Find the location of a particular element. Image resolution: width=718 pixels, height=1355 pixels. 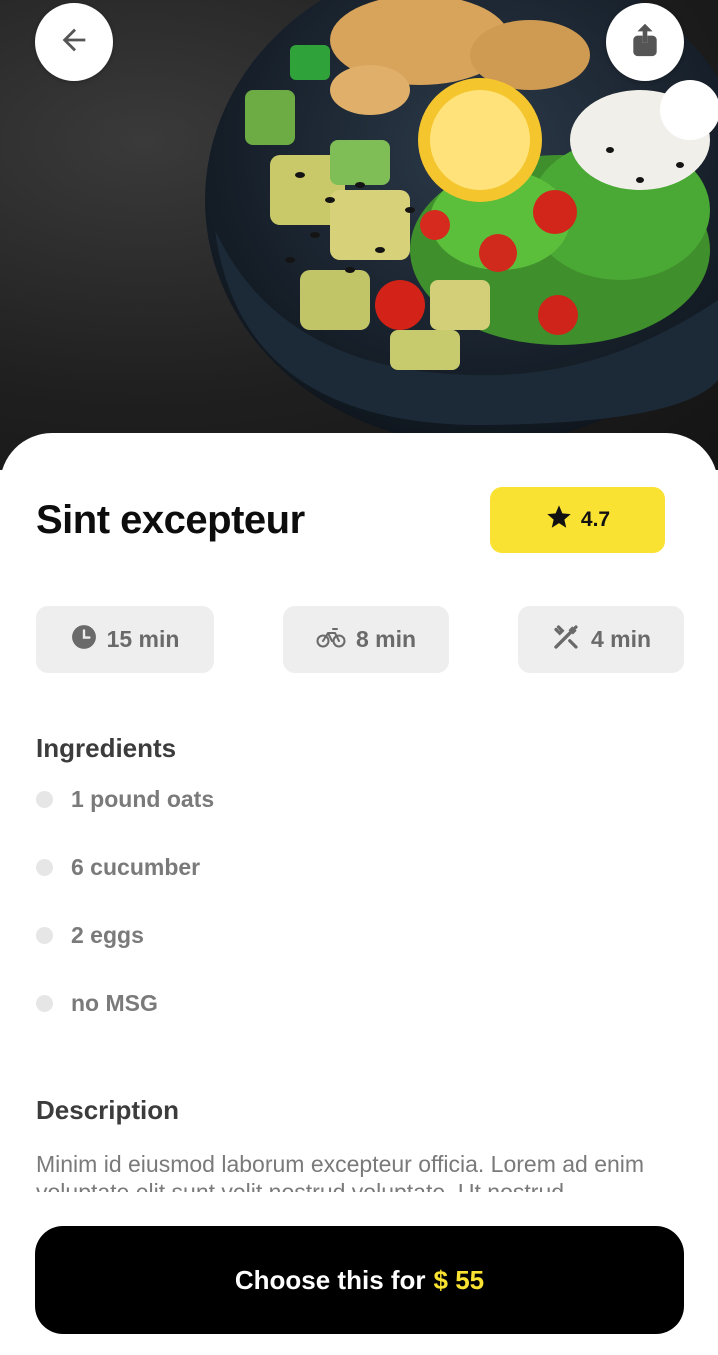

share-button is located at coordinates (645, 42).